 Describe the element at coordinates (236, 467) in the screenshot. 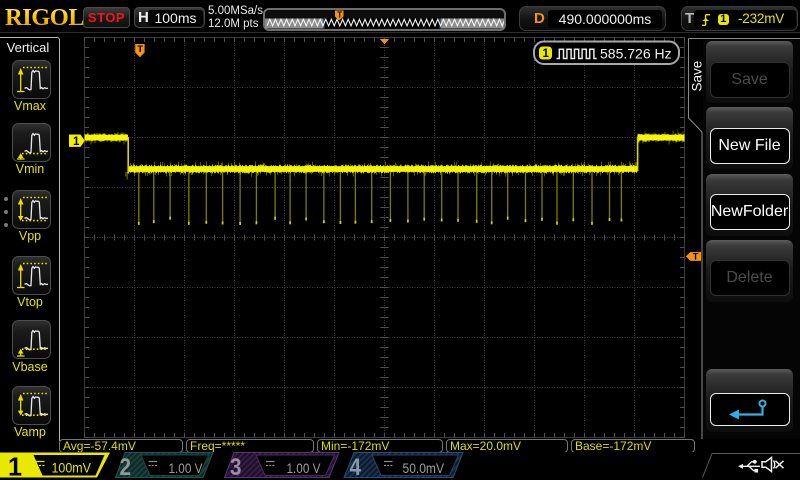

I see `svg-text: 3` at that location.